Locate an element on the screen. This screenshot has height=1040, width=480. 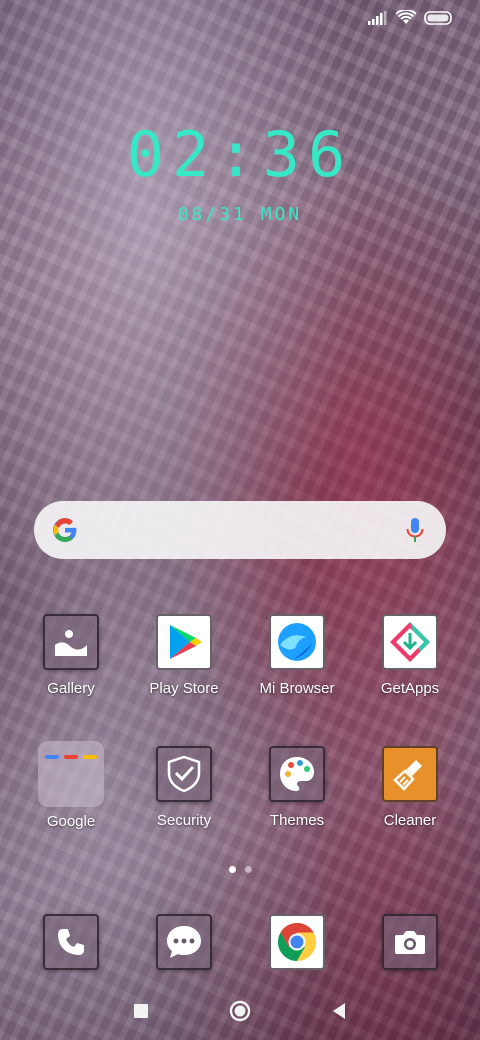
camera-icon is located at coordinates (410, 942).